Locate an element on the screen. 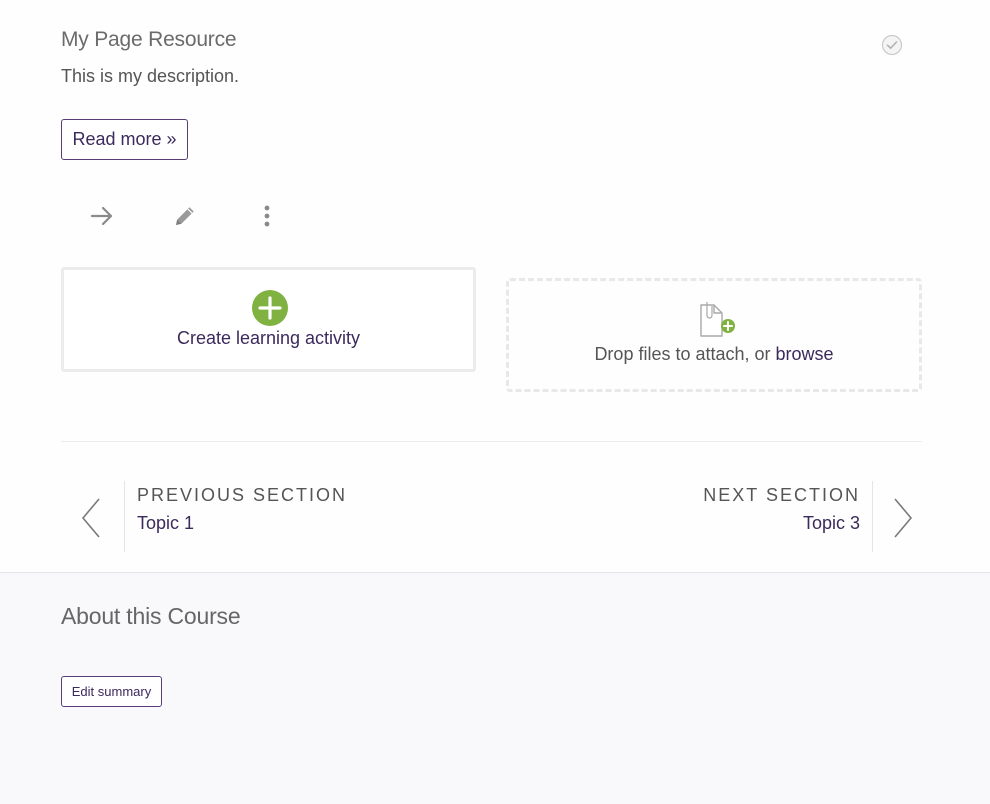  create-activity-button: Create learning activity is located at coordinates (268, 319).